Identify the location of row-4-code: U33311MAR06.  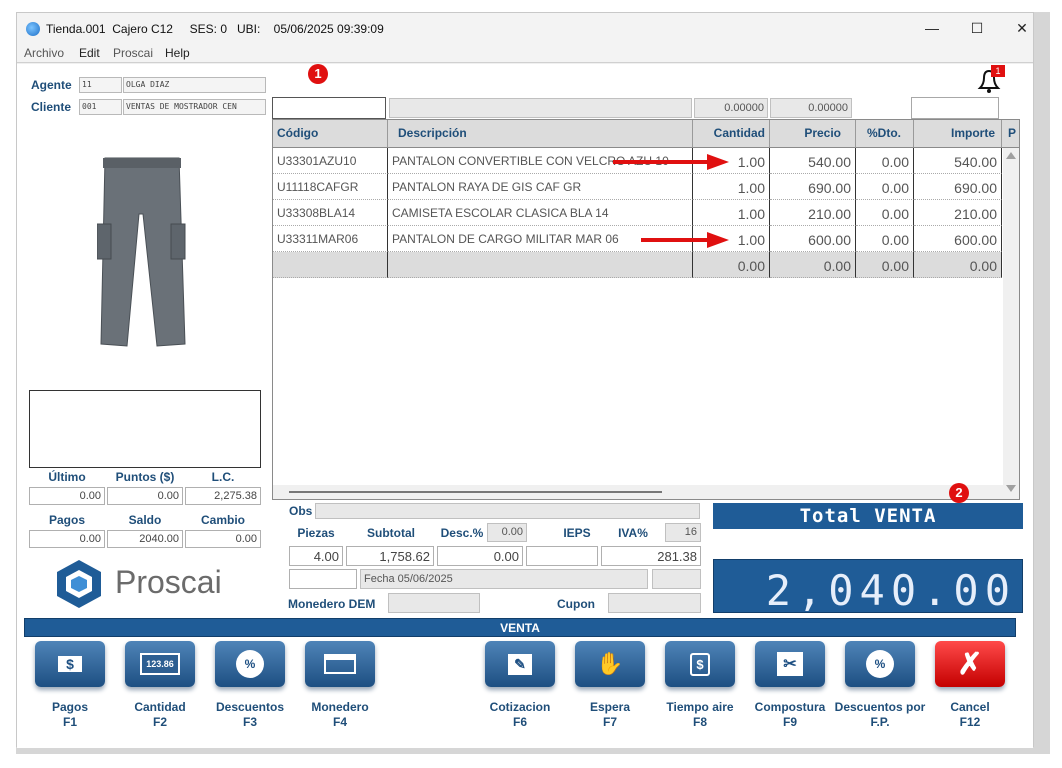
(330, 239).